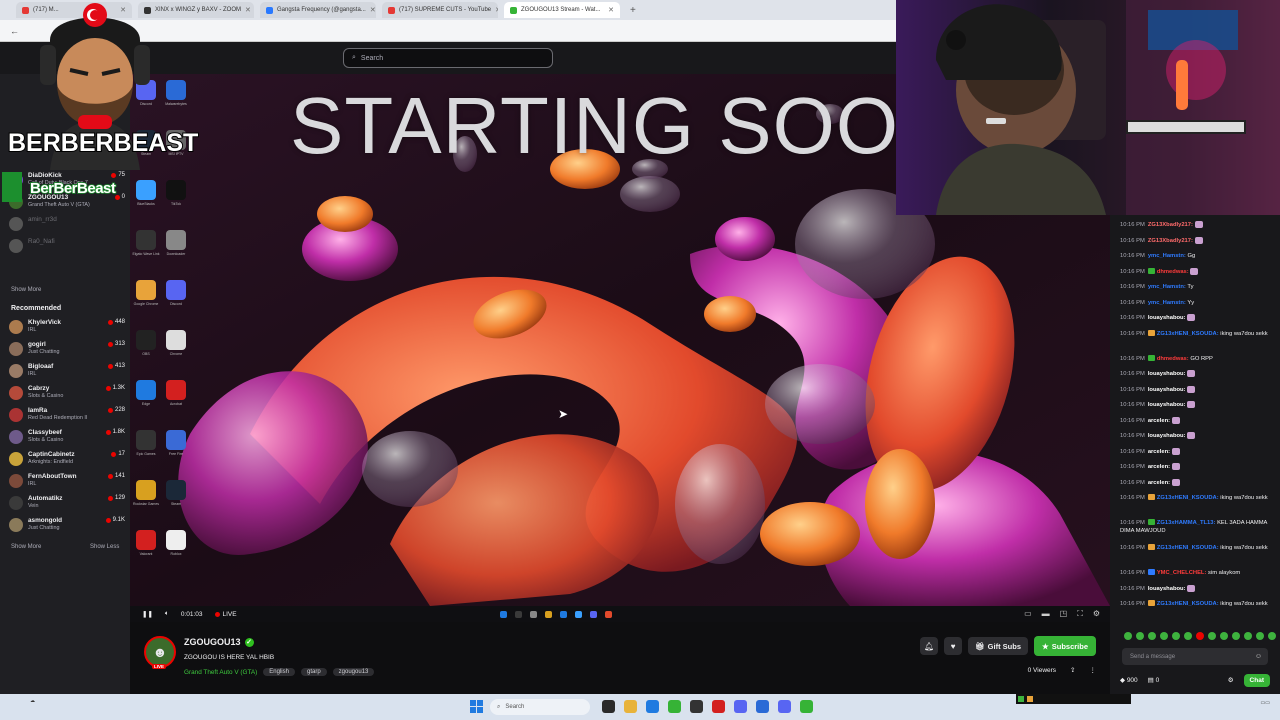  I want to click on gift-subs-button: 🎁︎ Gift Subs, so click(998, 646).